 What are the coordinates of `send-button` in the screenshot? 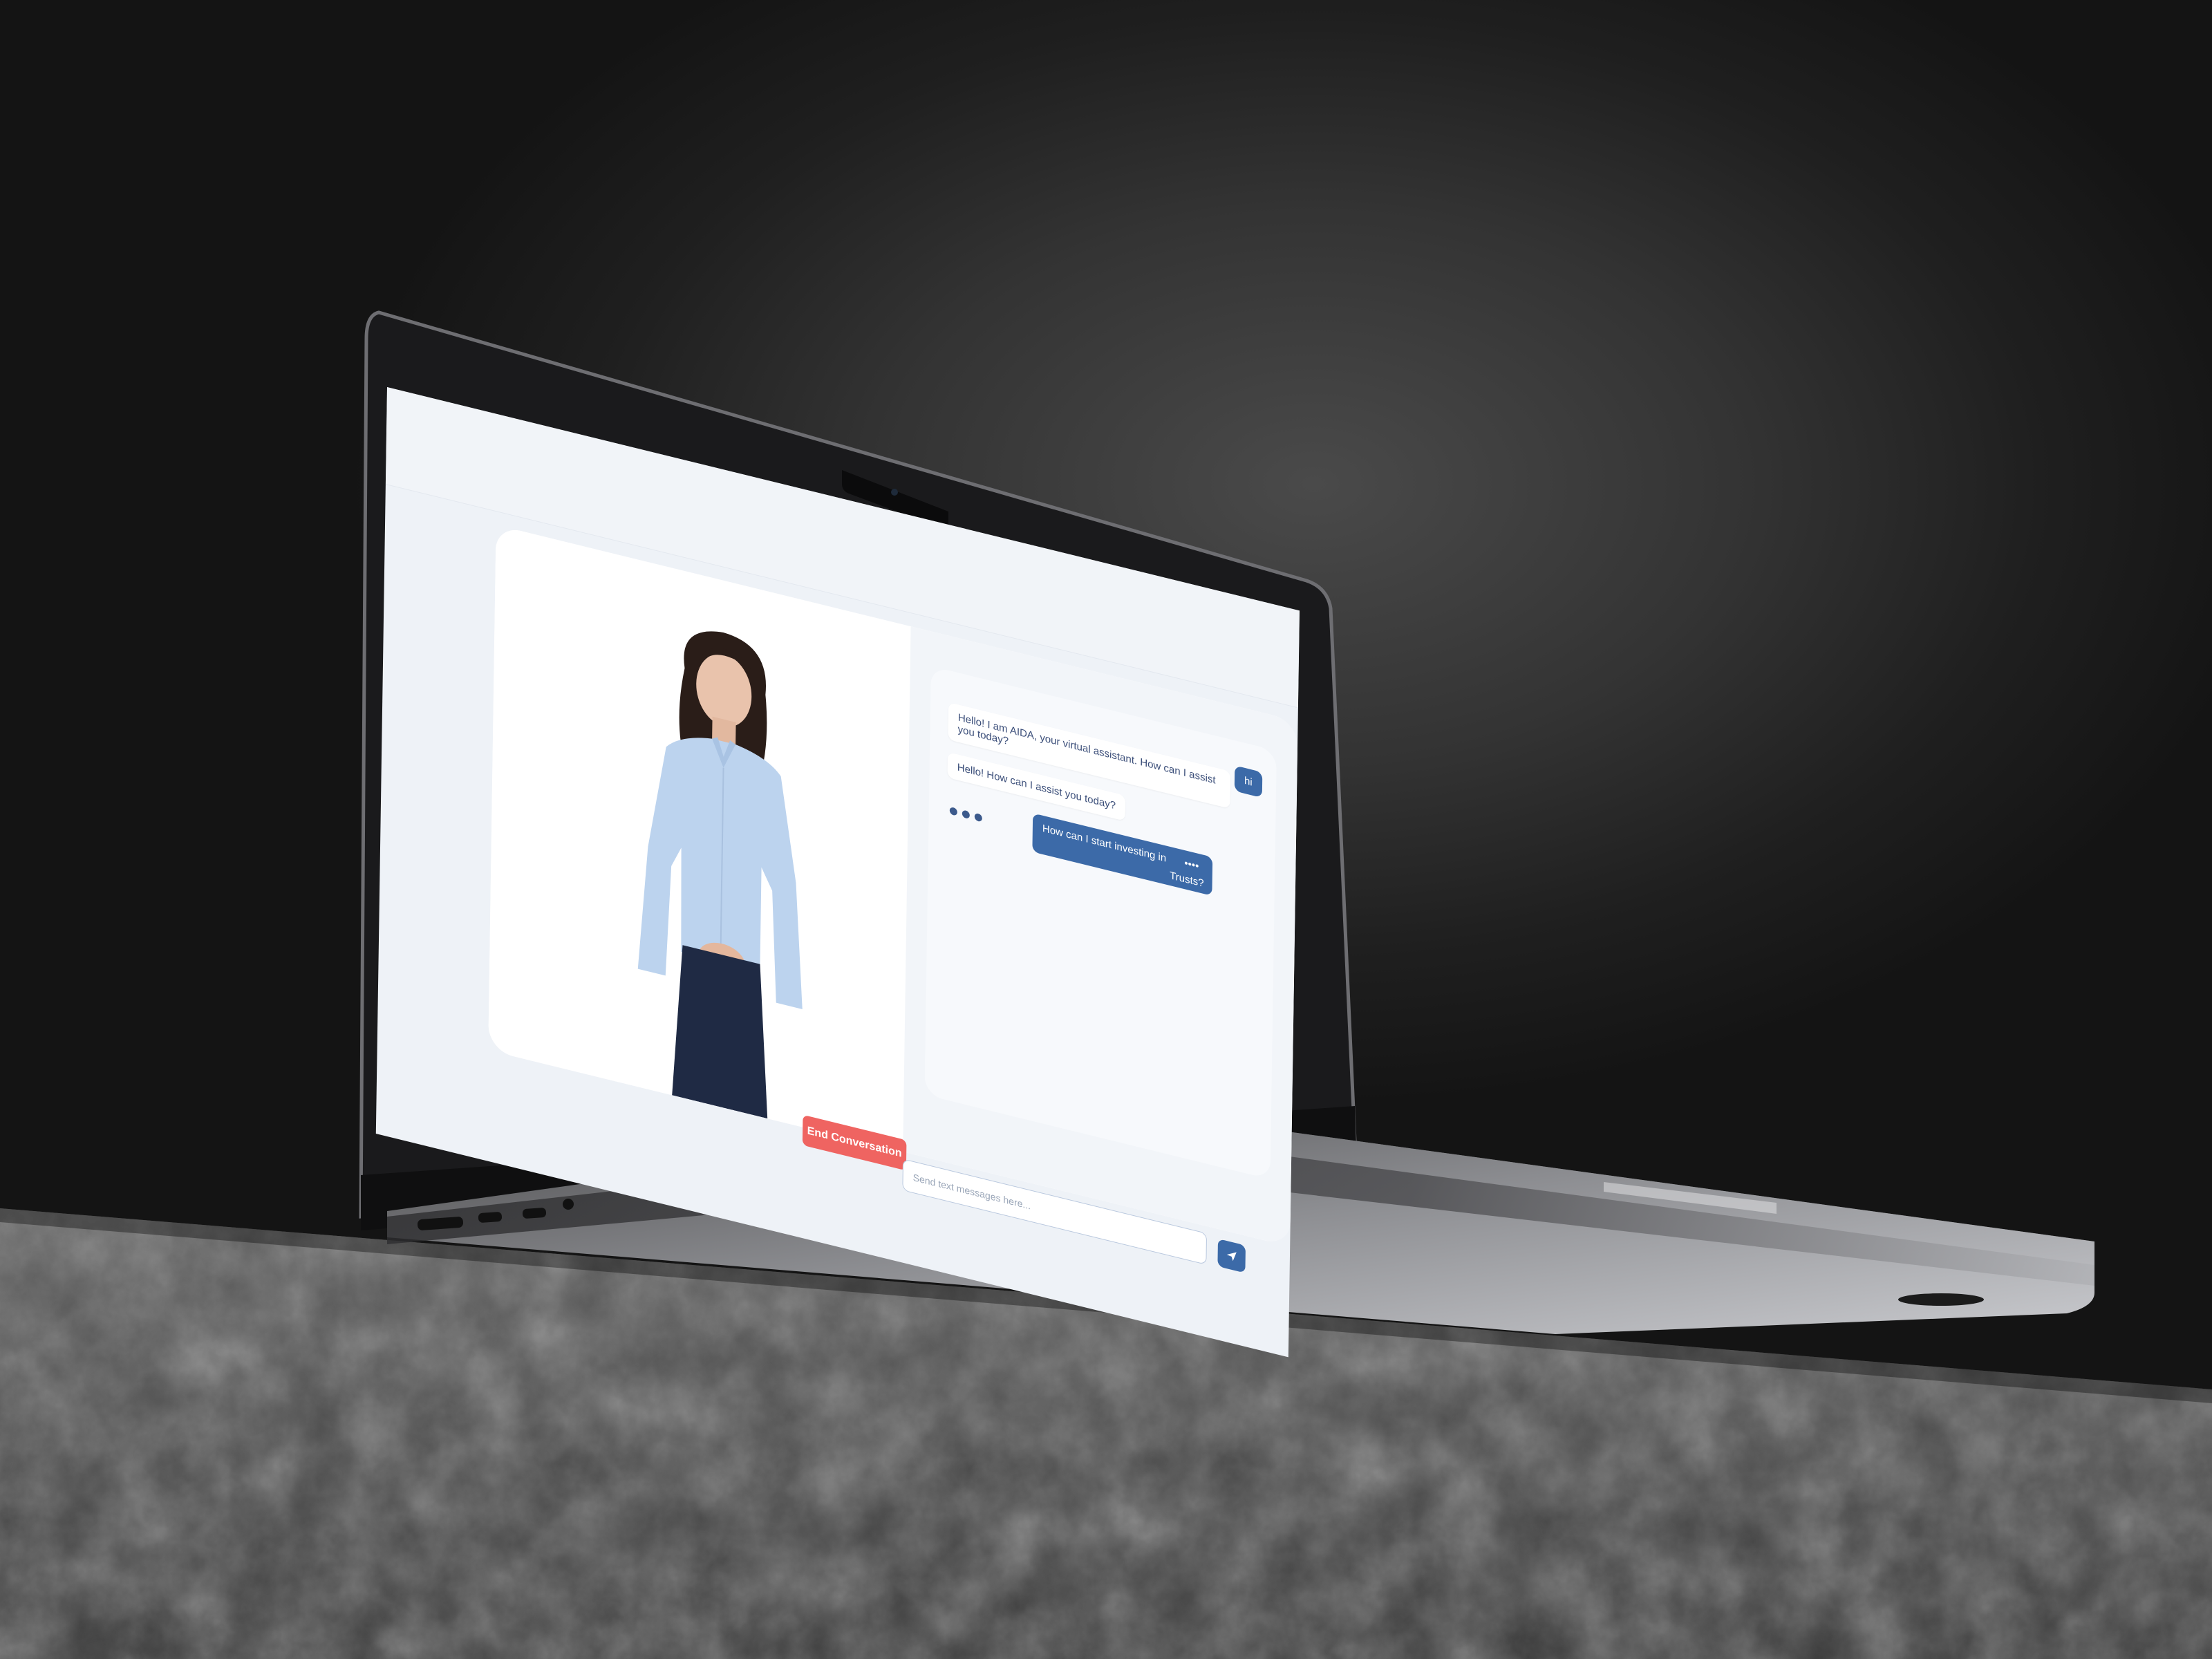 It's located at (1231, 1255).